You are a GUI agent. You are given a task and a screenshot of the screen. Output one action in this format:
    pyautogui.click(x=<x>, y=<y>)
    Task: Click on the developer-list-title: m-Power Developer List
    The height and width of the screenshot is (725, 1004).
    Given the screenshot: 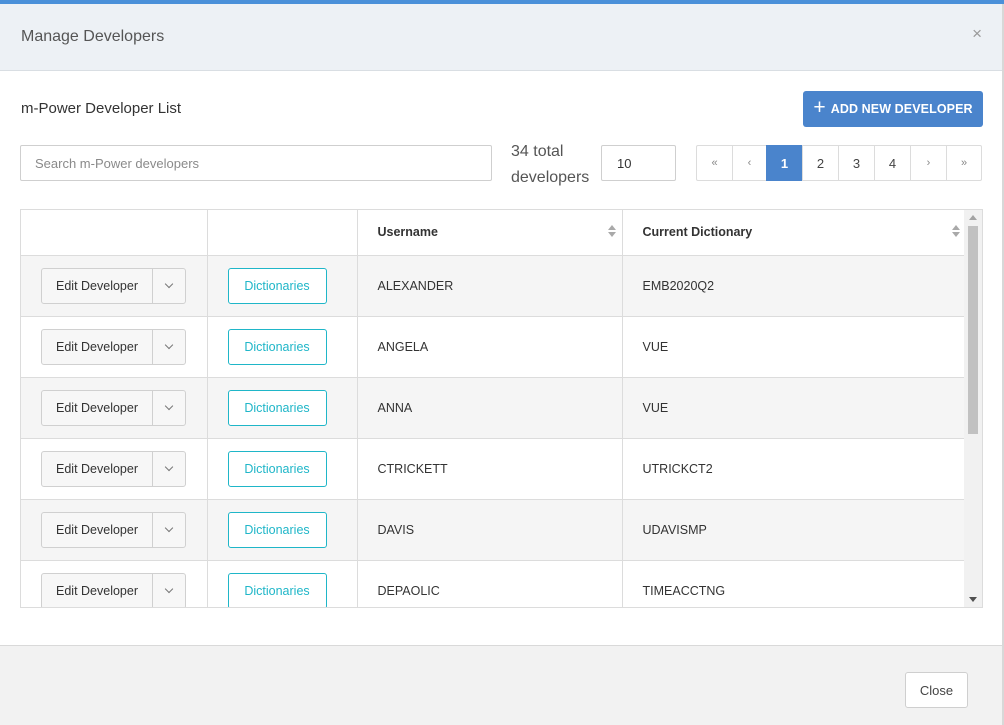 What is the action you would take?
    pyautogui.click(x=101, y=108)
    